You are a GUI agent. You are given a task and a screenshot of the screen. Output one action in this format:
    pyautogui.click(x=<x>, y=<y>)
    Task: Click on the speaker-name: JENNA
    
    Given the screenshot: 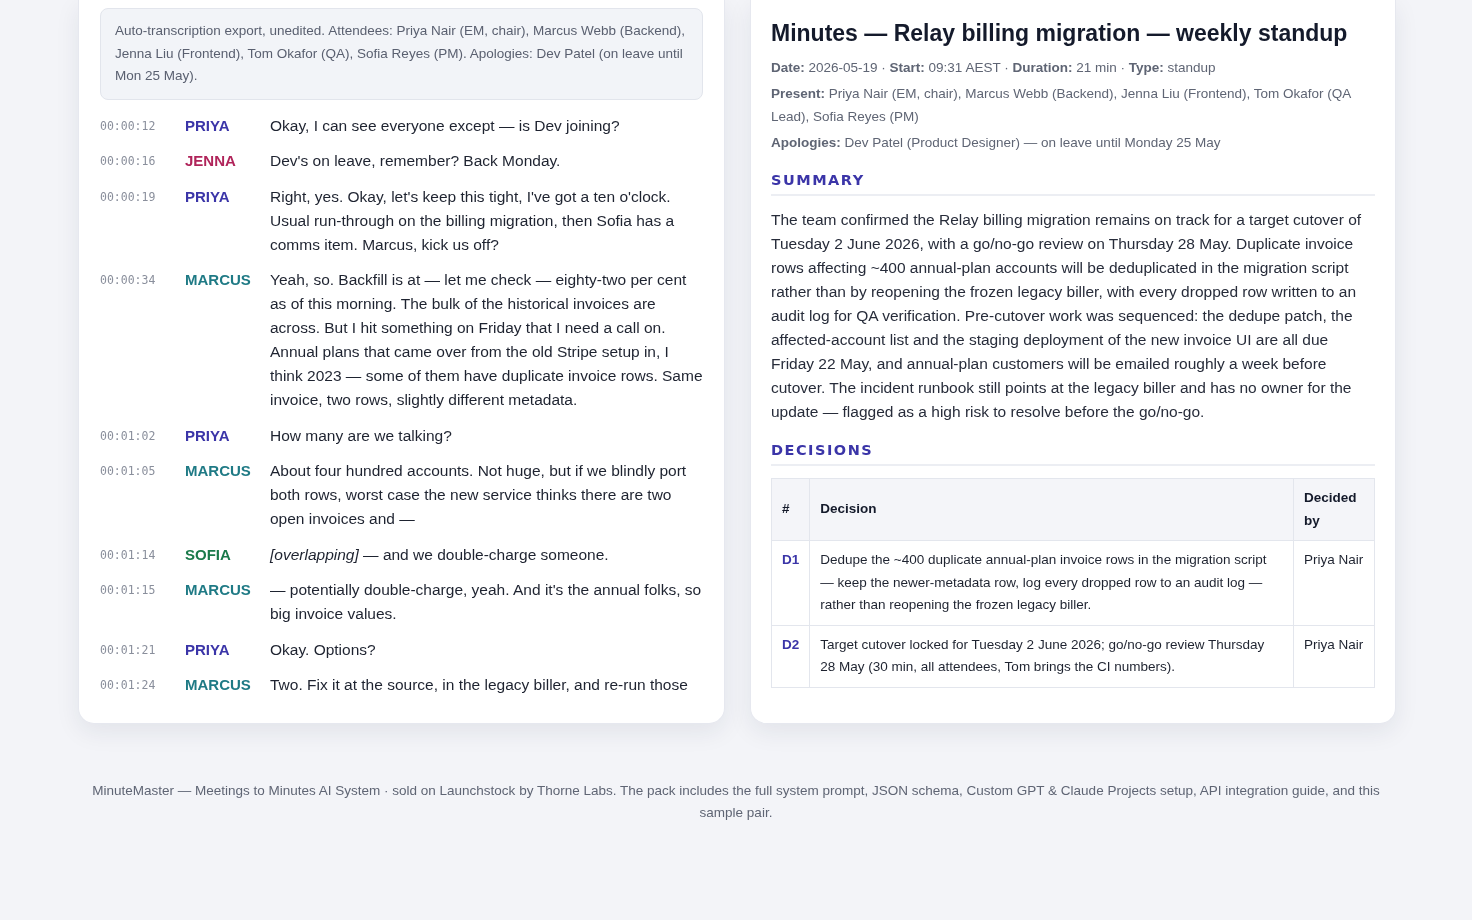 What is the action you would take?
    pyautogui.click(x=211, y=161)
    